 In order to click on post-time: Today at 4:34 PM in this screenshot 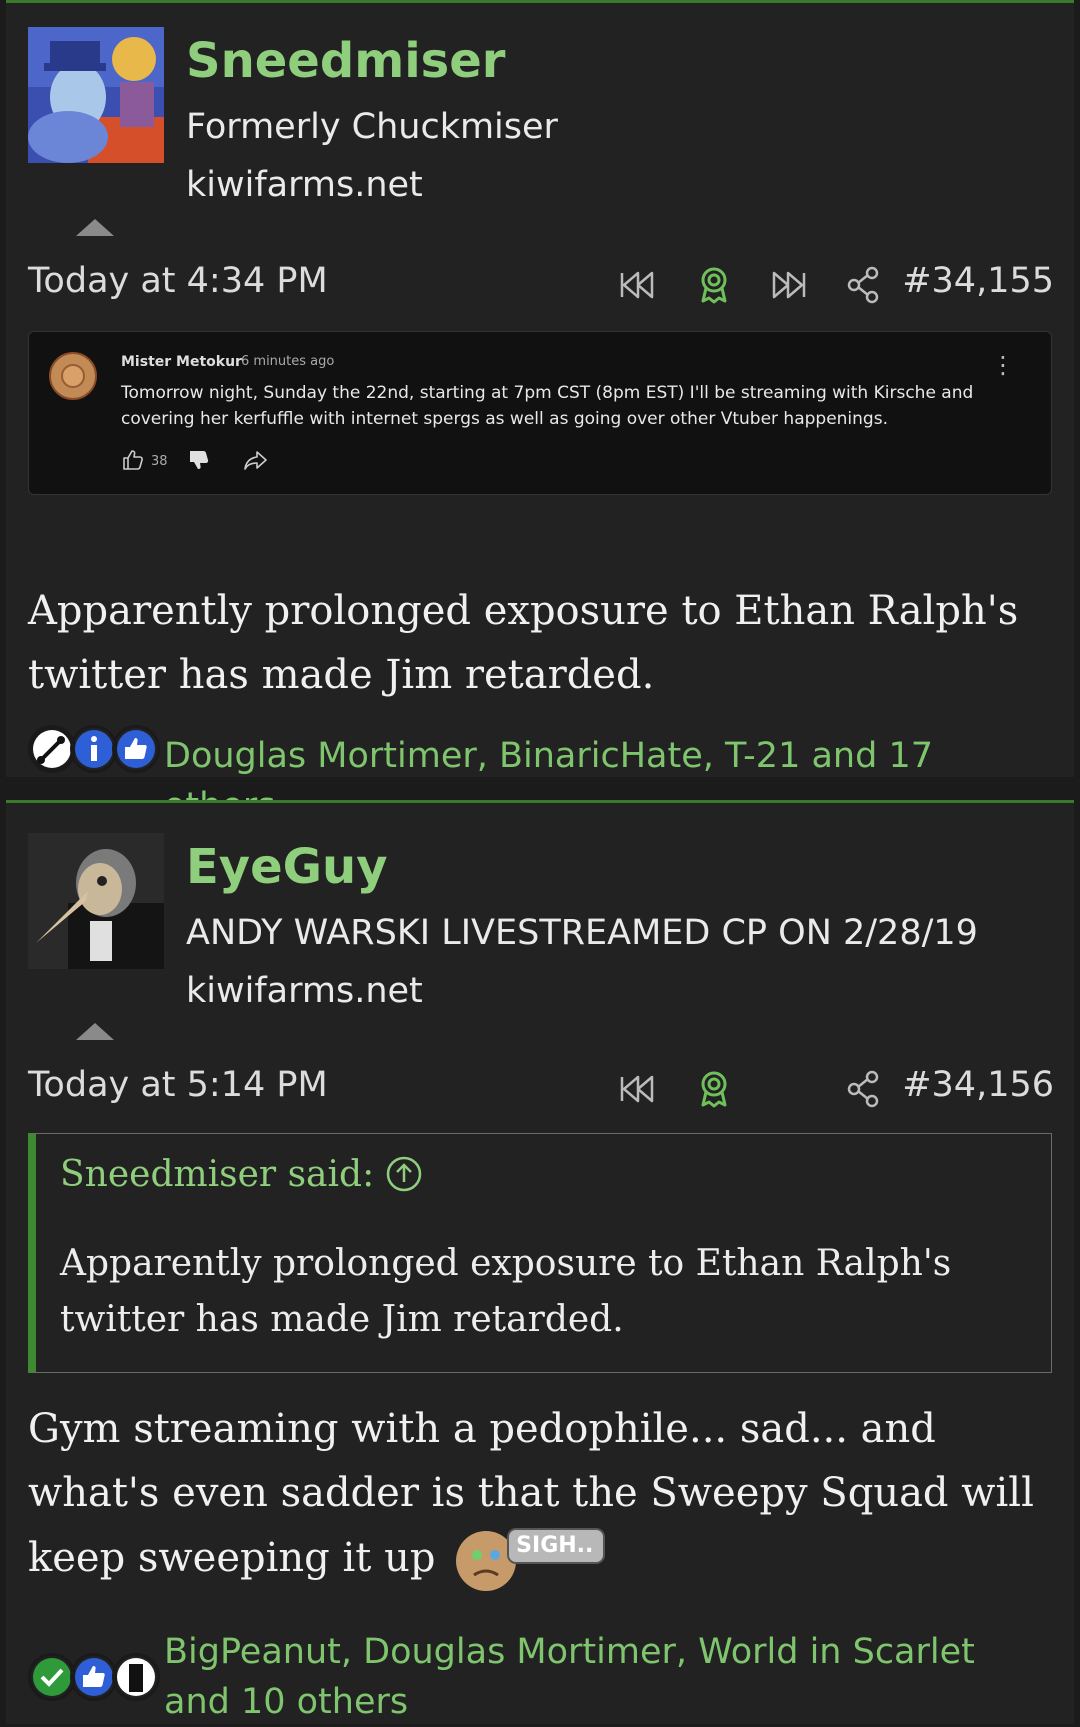, I will do `click(178, 281)`.